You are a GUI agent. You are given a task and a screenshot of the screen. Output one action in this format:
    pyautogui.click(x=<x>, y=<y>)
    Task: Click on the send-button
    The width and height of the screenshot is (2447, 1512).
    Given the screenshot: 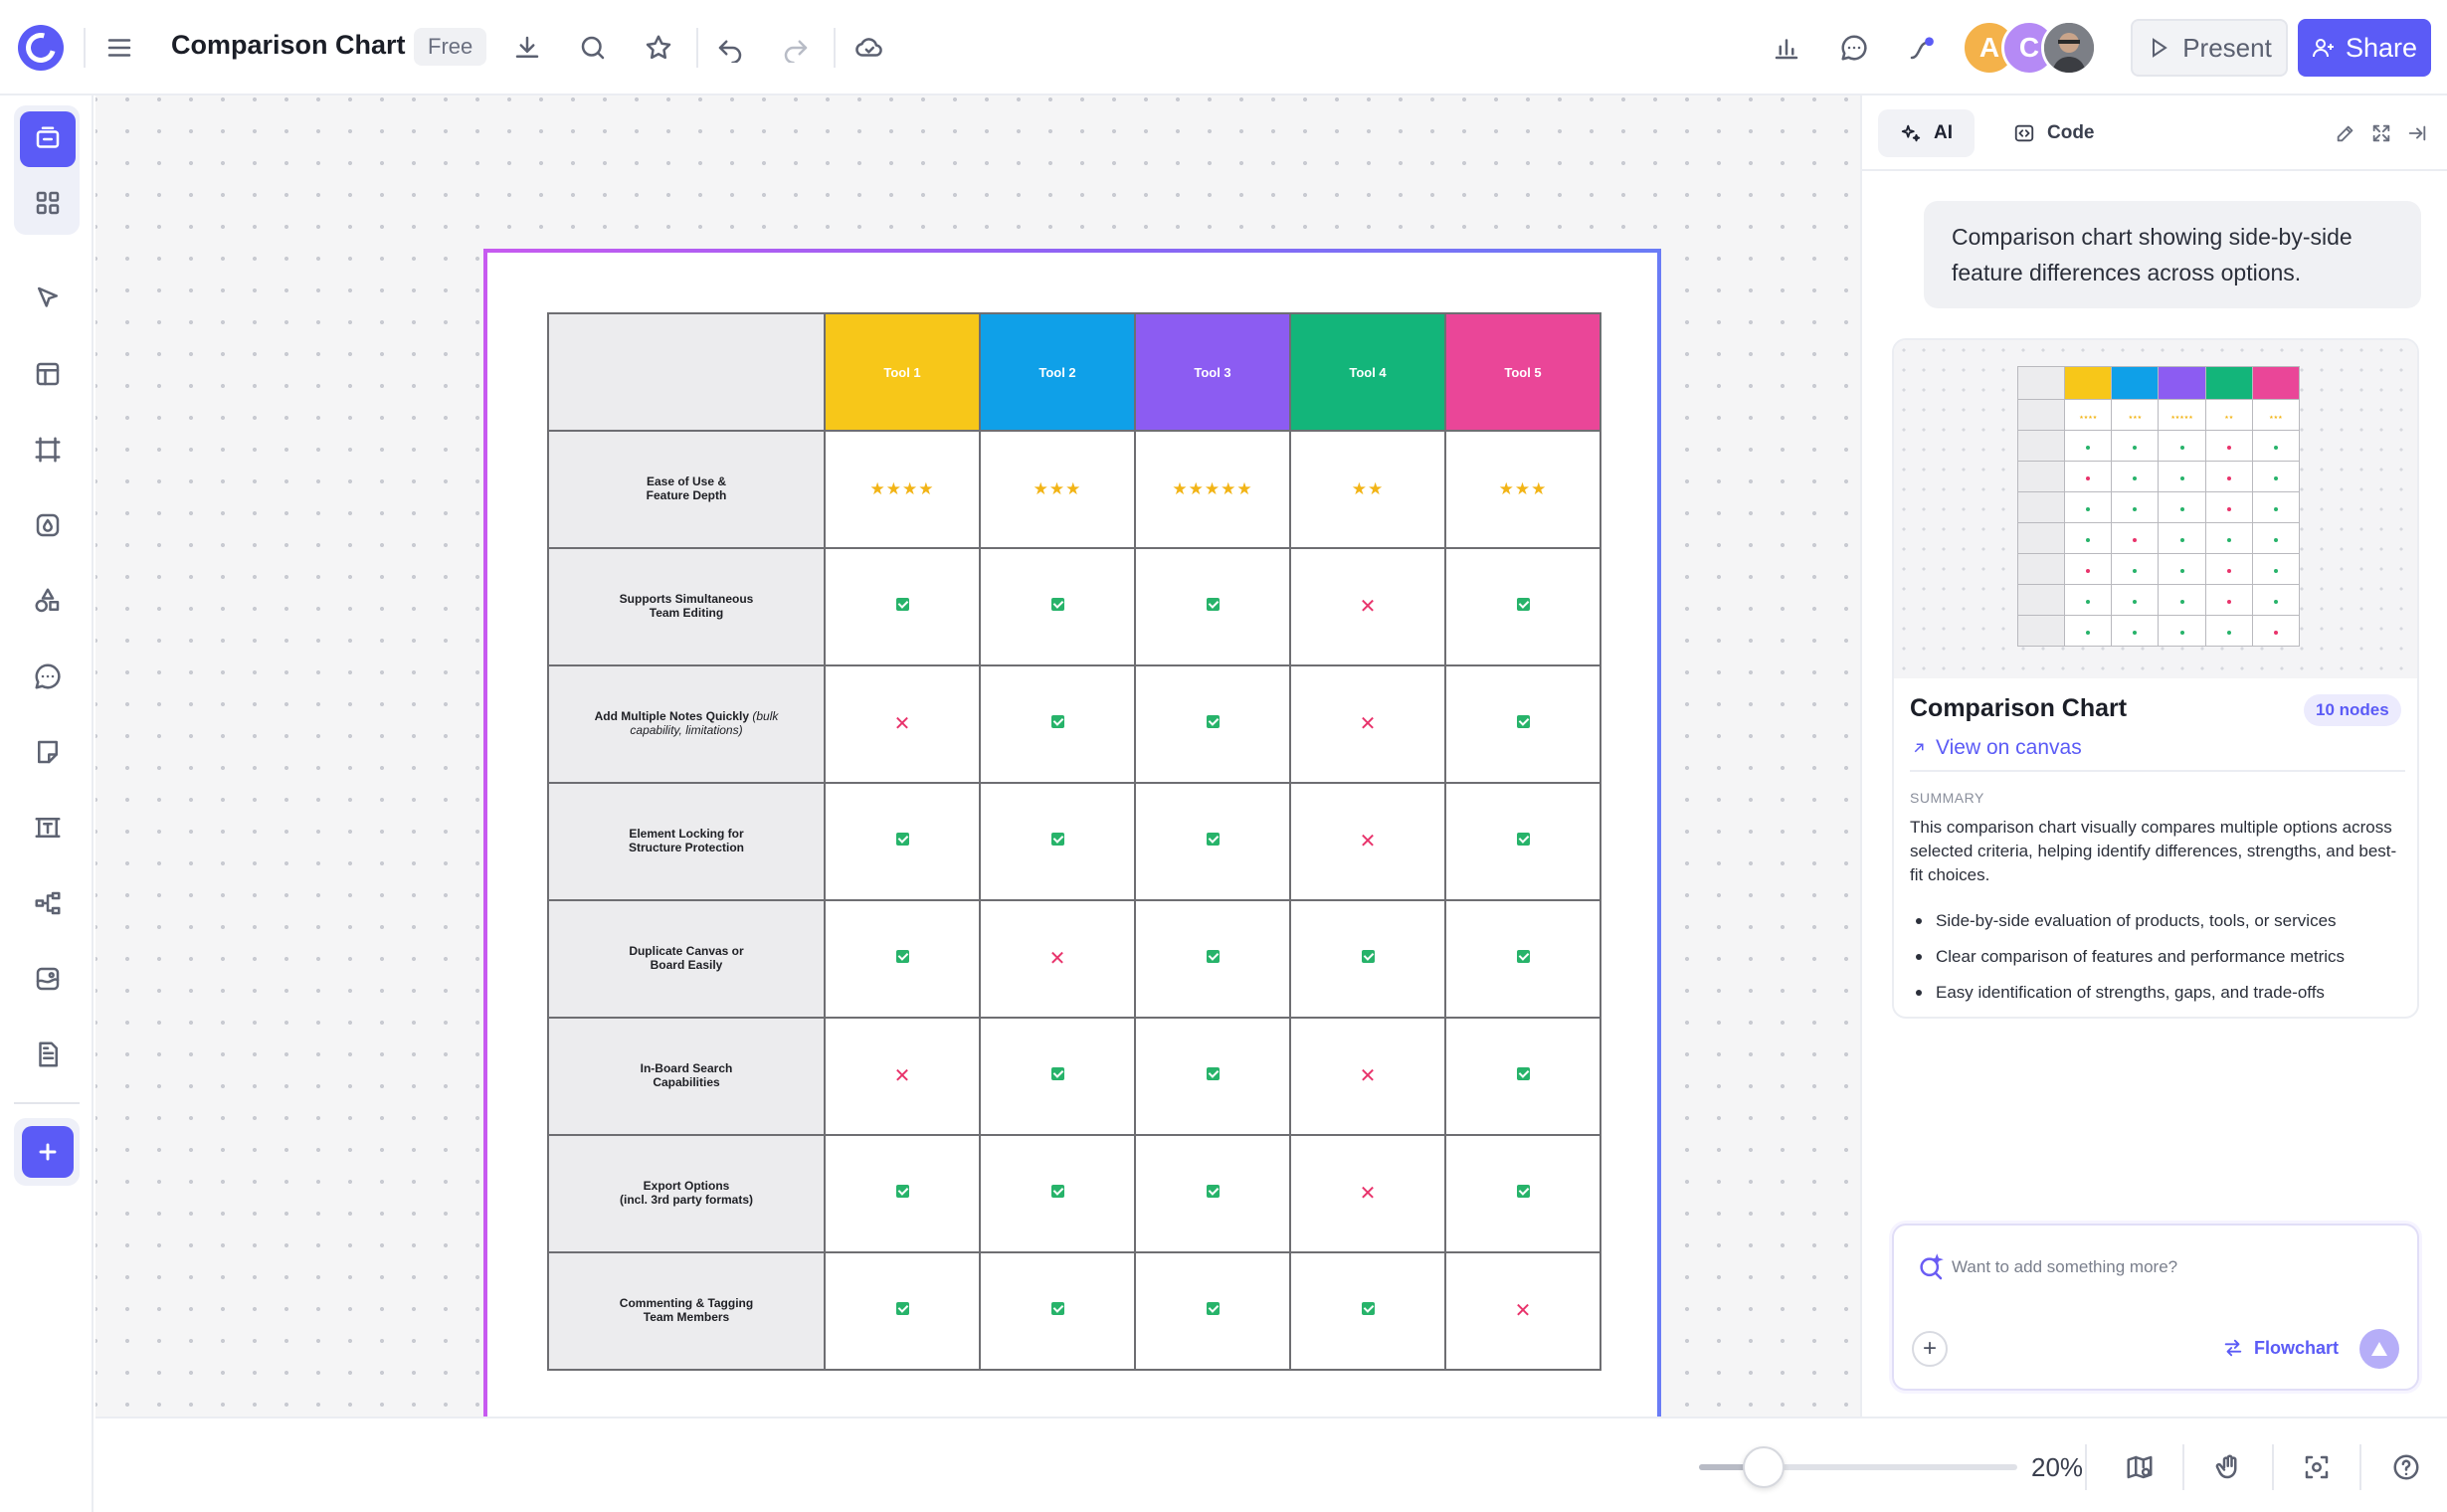 What is the action you would take?
    pyautogui.click(x=2379, y=1349)
    